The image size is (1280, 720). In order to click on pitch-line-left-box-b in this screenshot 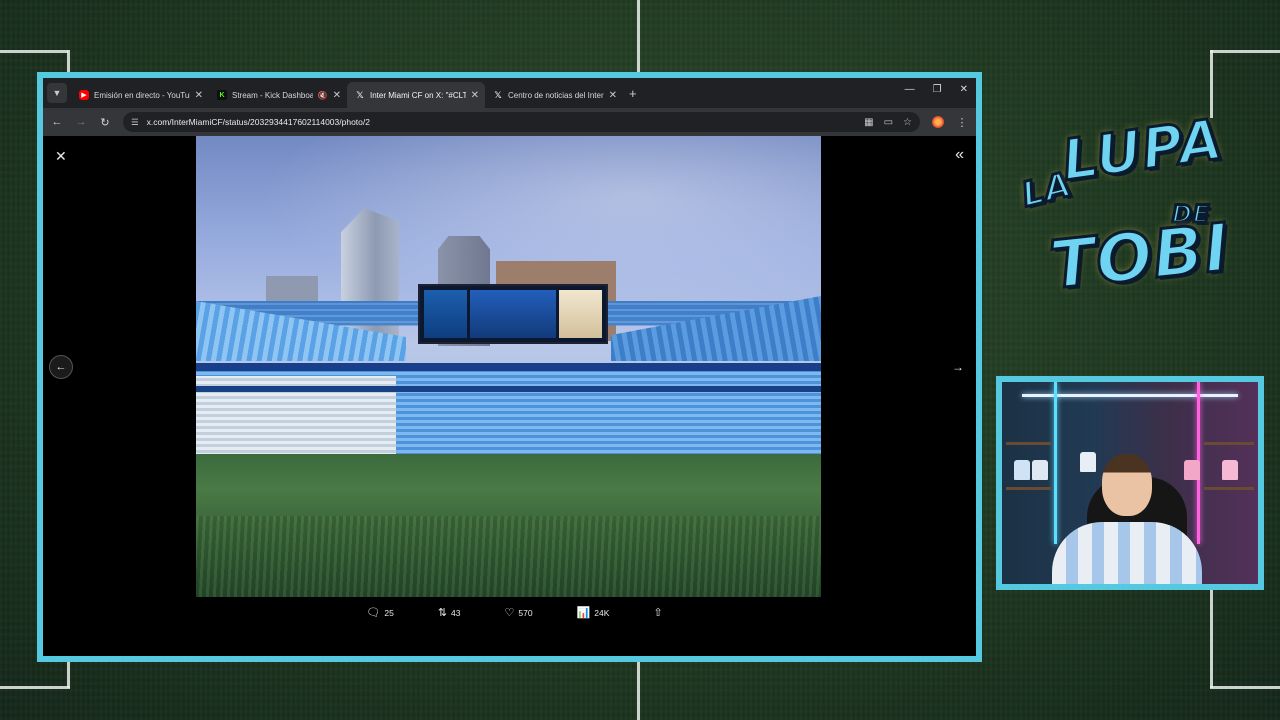, I will do `click(35, 687)`.